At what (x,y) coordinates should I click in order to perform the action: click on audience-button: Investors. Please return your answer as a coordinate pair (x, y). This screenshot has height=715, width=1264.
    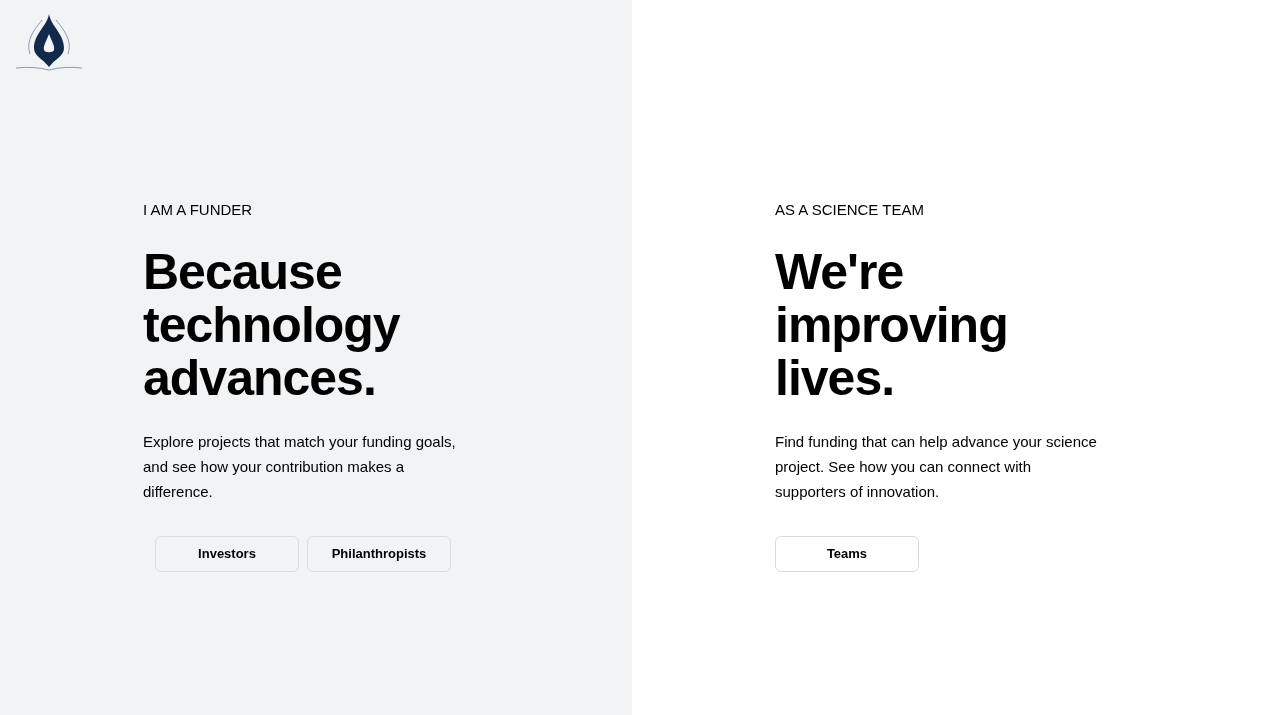
    Looking at the image, I should click on (227, 553).